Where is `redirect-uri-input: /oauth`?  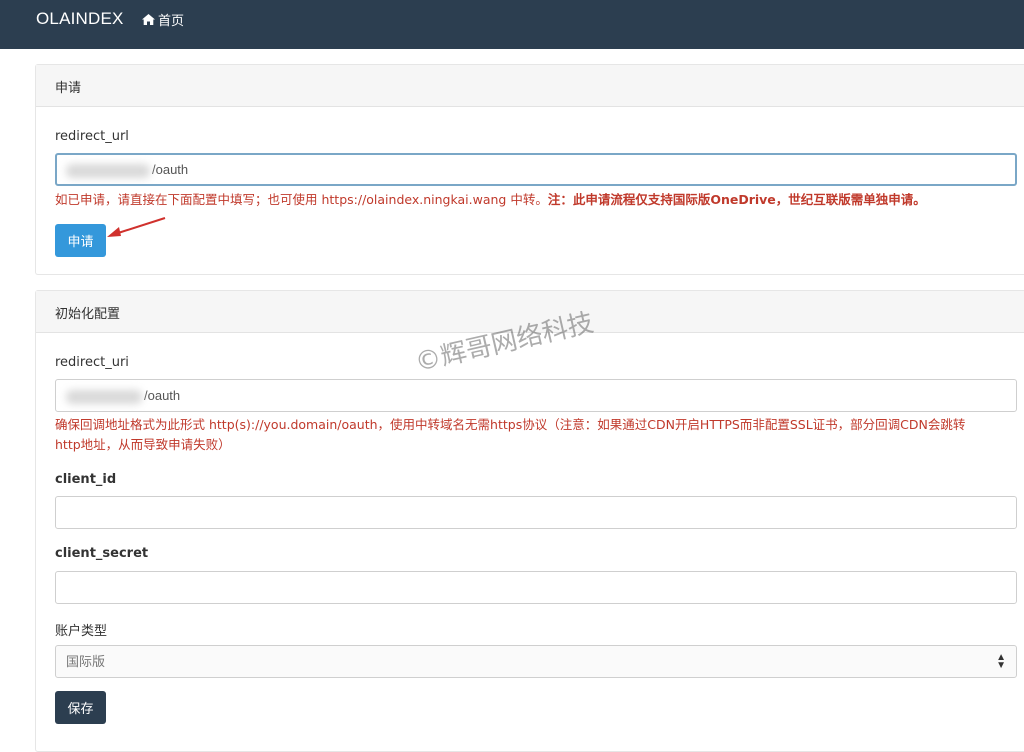
redirect-uri-input: /oauth is located at coordinates (536, 395).